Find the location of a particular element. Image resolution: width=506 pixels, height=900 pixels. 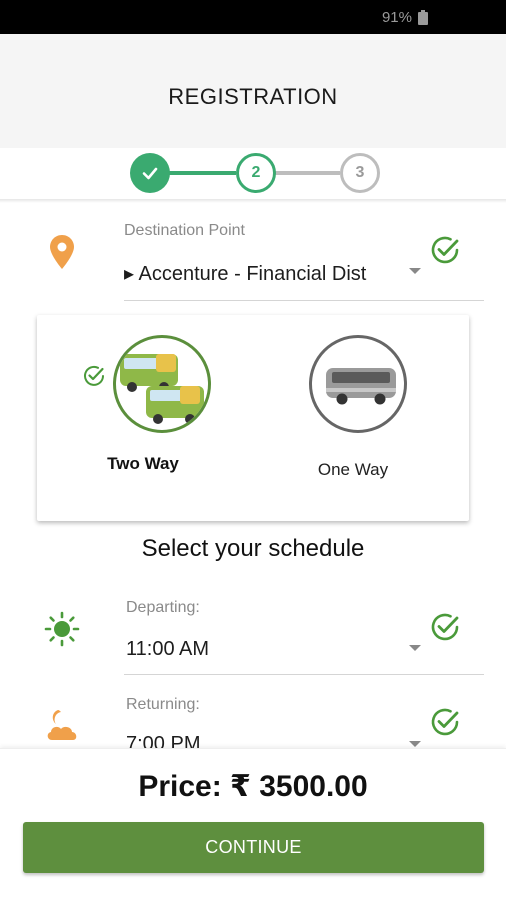

app-header: REGISTRATION is located at coordinates (253, 91).